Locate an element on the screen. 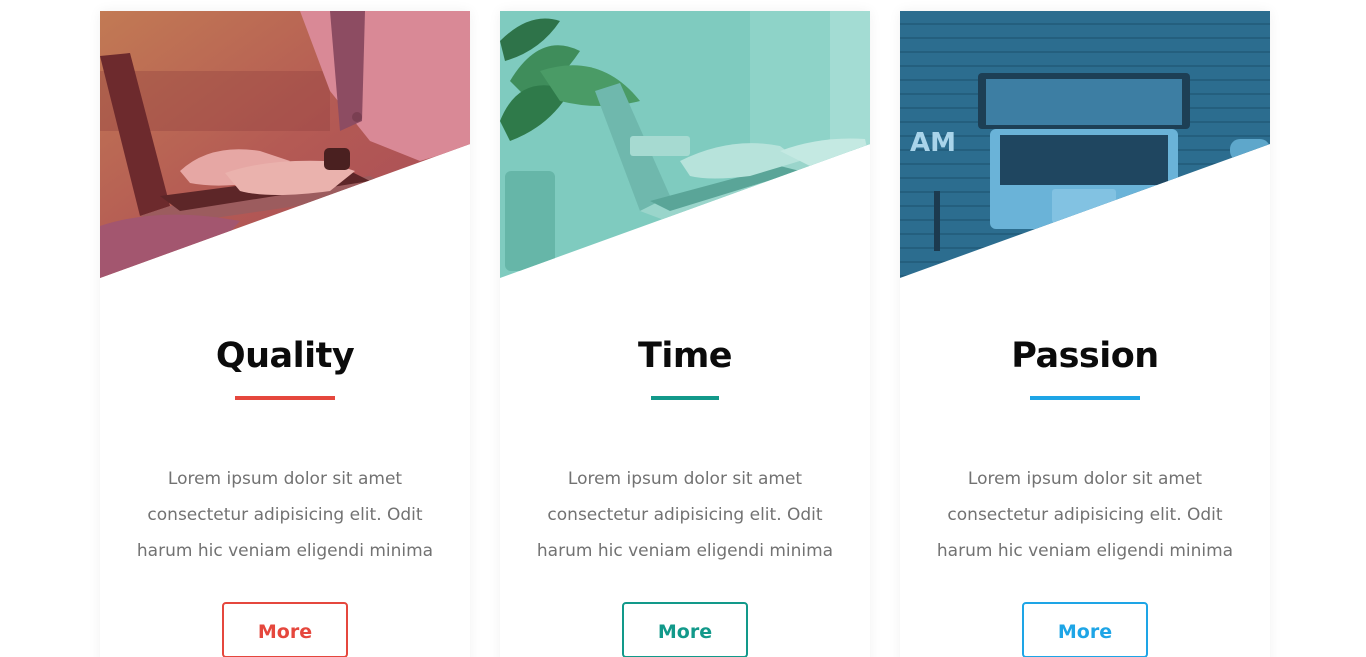 The width and height of the screenshot is (1366, 657). svg-text: AM is located at coordinates (933, 143).